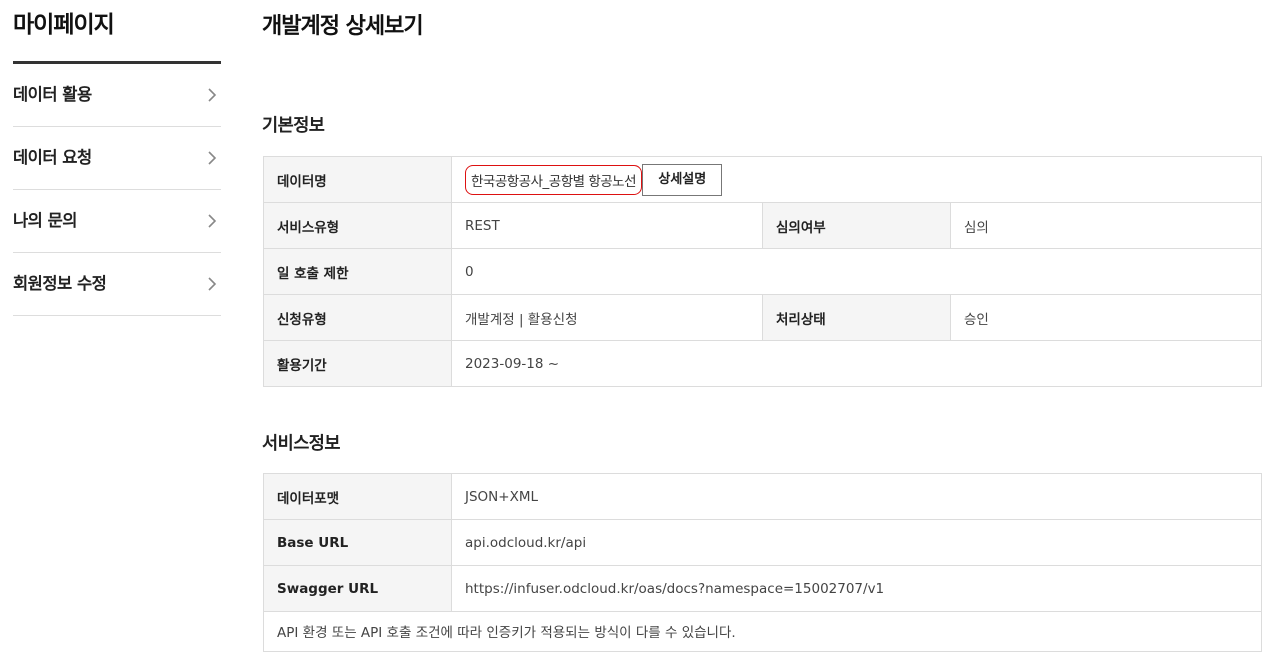 Image resolution: width=1280 pixels, height=652 pixels. What do you see at coordinates (554, 179) in the screenshot?
I see `data-name-value: 한국공항공사_공항별 항공노선` at bounding box center [554, 179].